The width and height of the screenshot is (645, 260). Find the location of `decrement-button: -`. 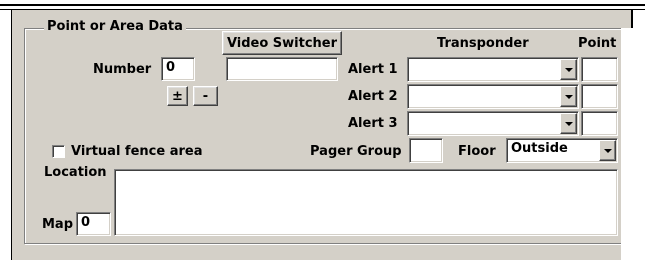

decrement-button: - is located at coordinates (205, 96).